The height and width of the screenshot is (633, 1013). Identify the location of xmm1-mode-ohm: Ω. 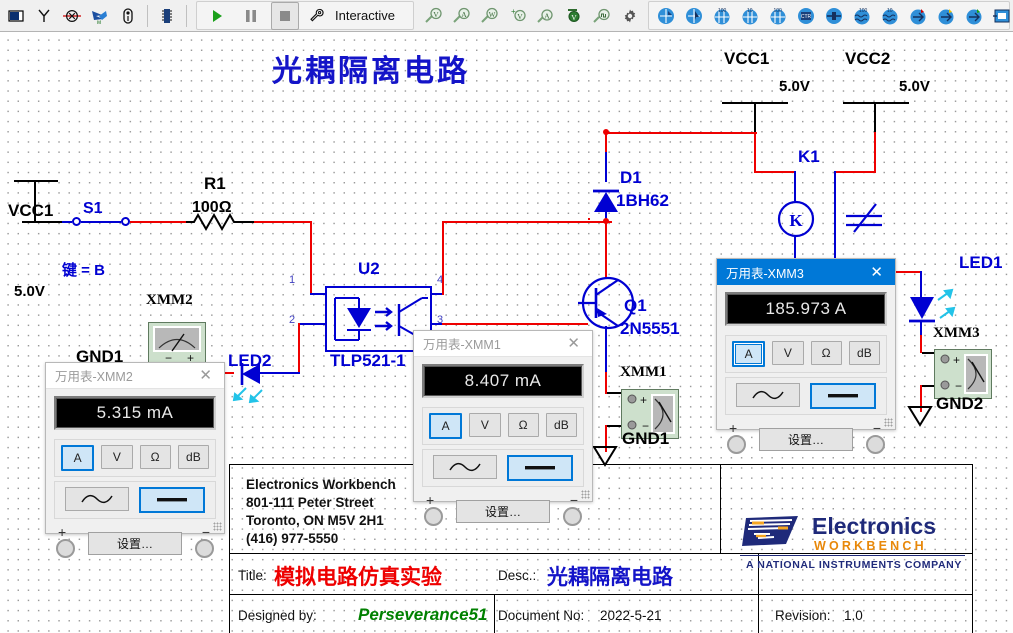
(523, 425).